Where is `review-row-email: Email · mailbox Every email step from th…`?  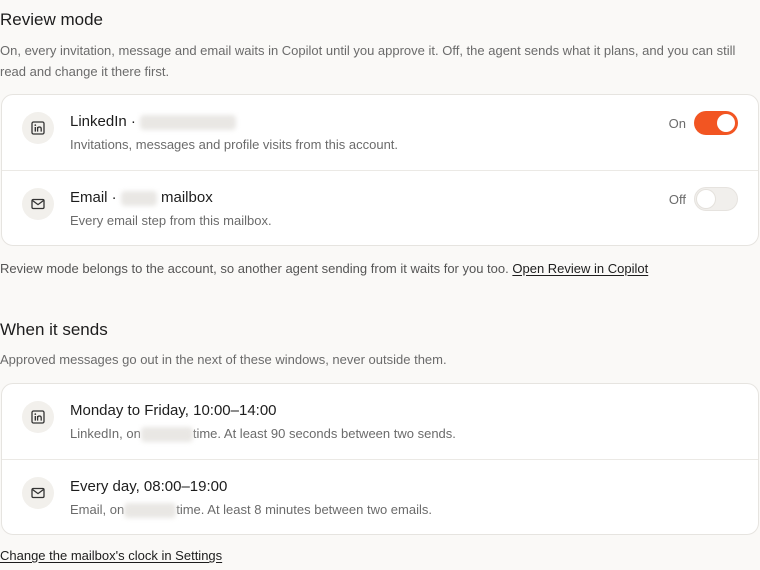 review-row-email: Email · mailbox Every email step from th… is located at coordinates (380, 207).